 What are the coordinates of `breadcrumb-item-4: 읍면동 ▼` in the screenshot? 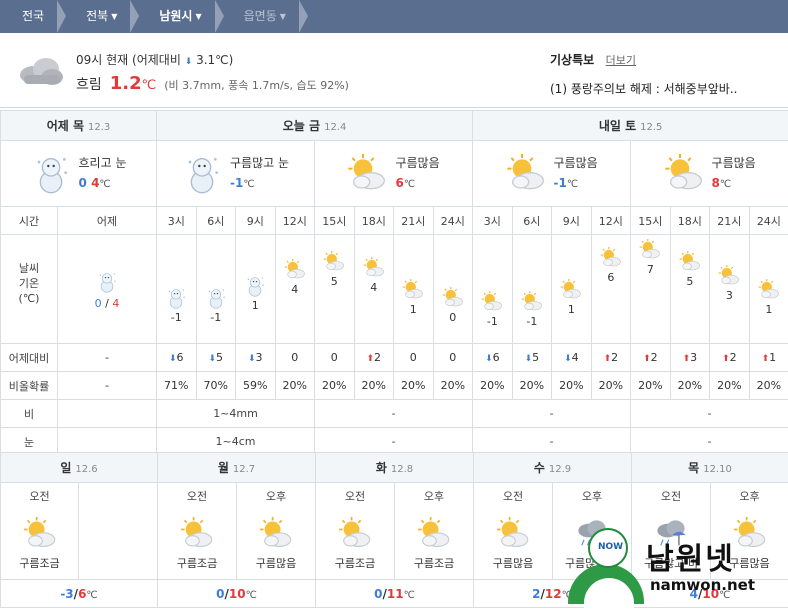 It's located at (266, 16).